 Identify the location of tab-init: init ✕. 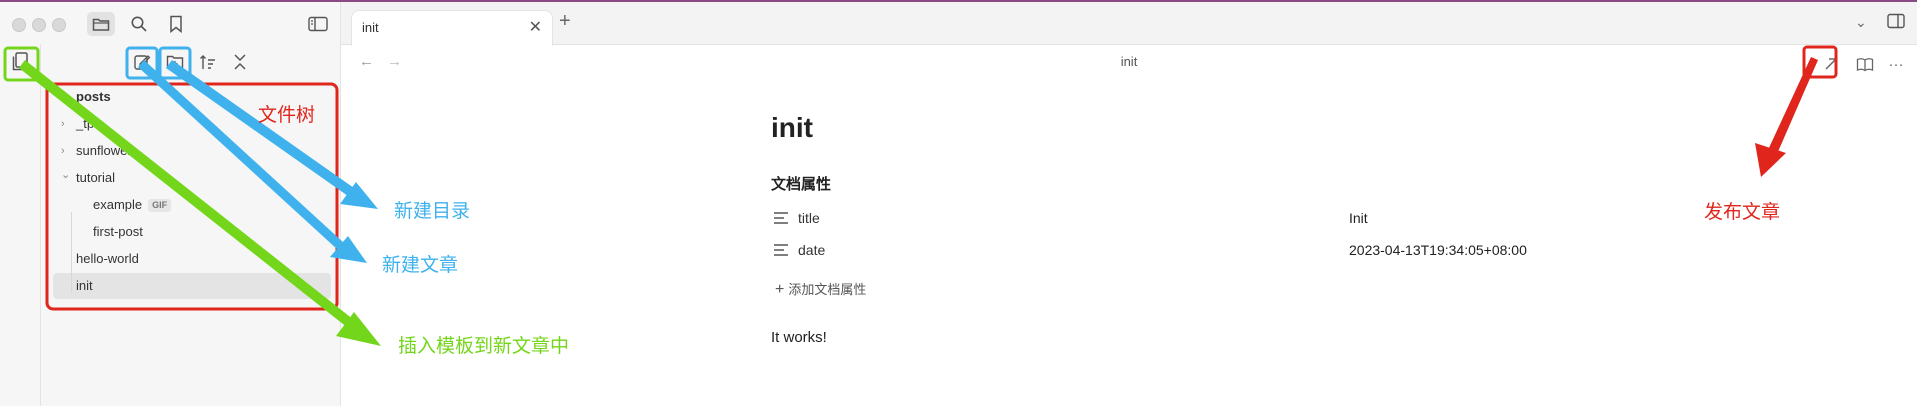
(452, 28).